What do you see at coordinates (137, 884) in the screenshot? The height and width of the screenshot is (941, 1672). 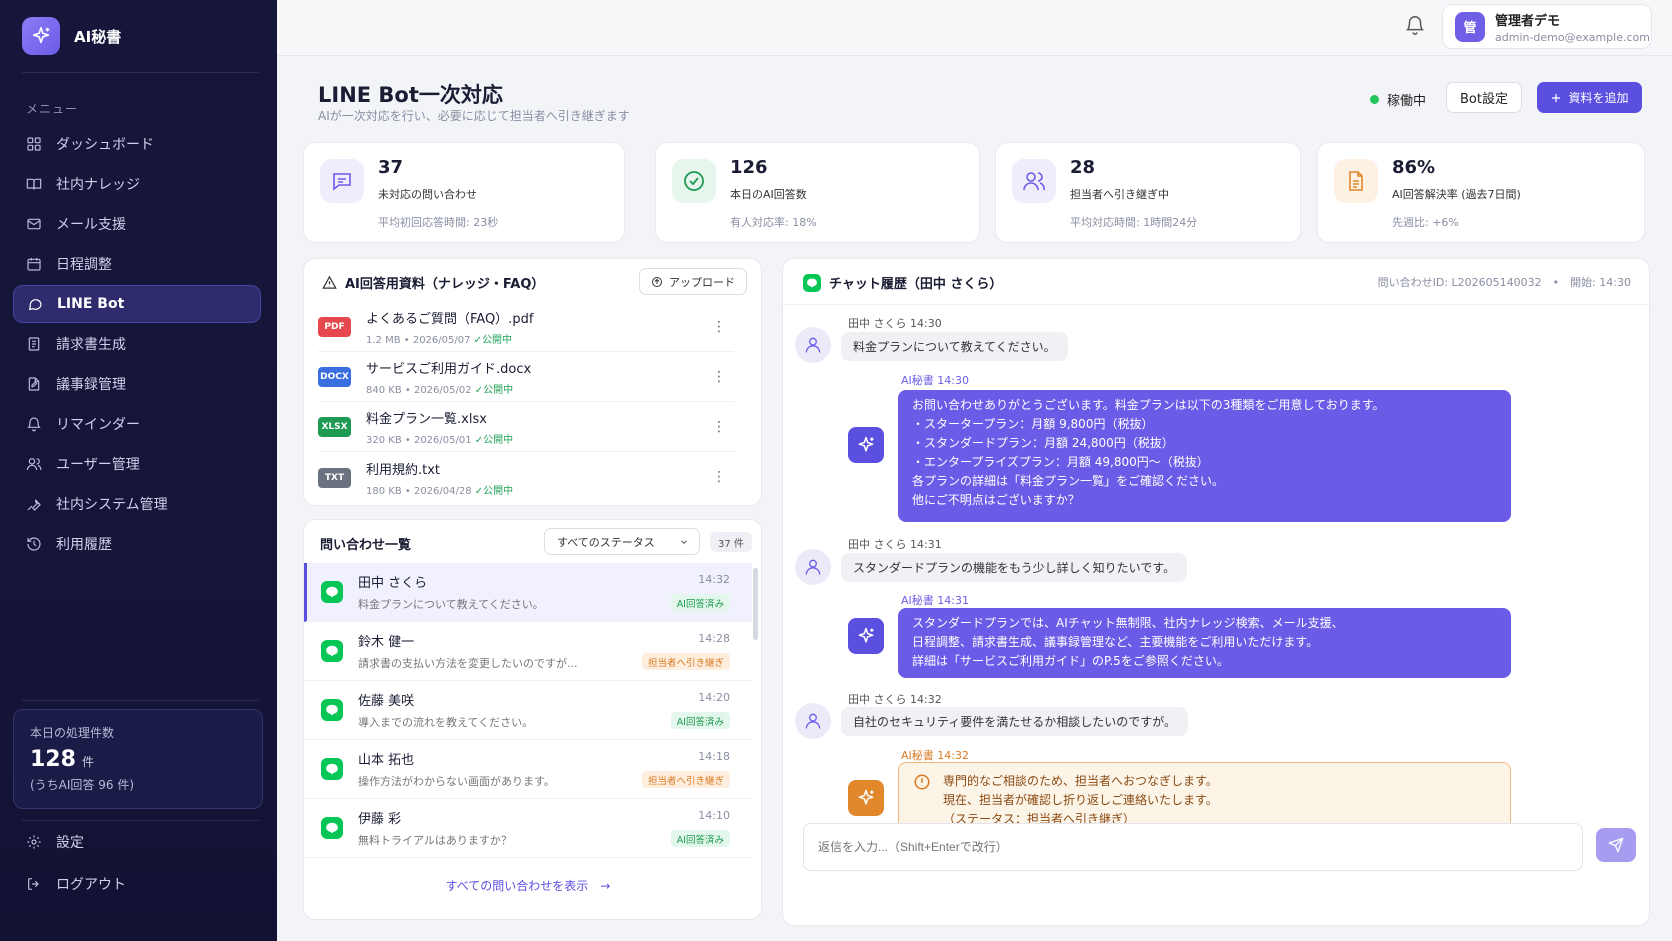 I see `logout-button: ログアウト` at bounding box center [137, 884].